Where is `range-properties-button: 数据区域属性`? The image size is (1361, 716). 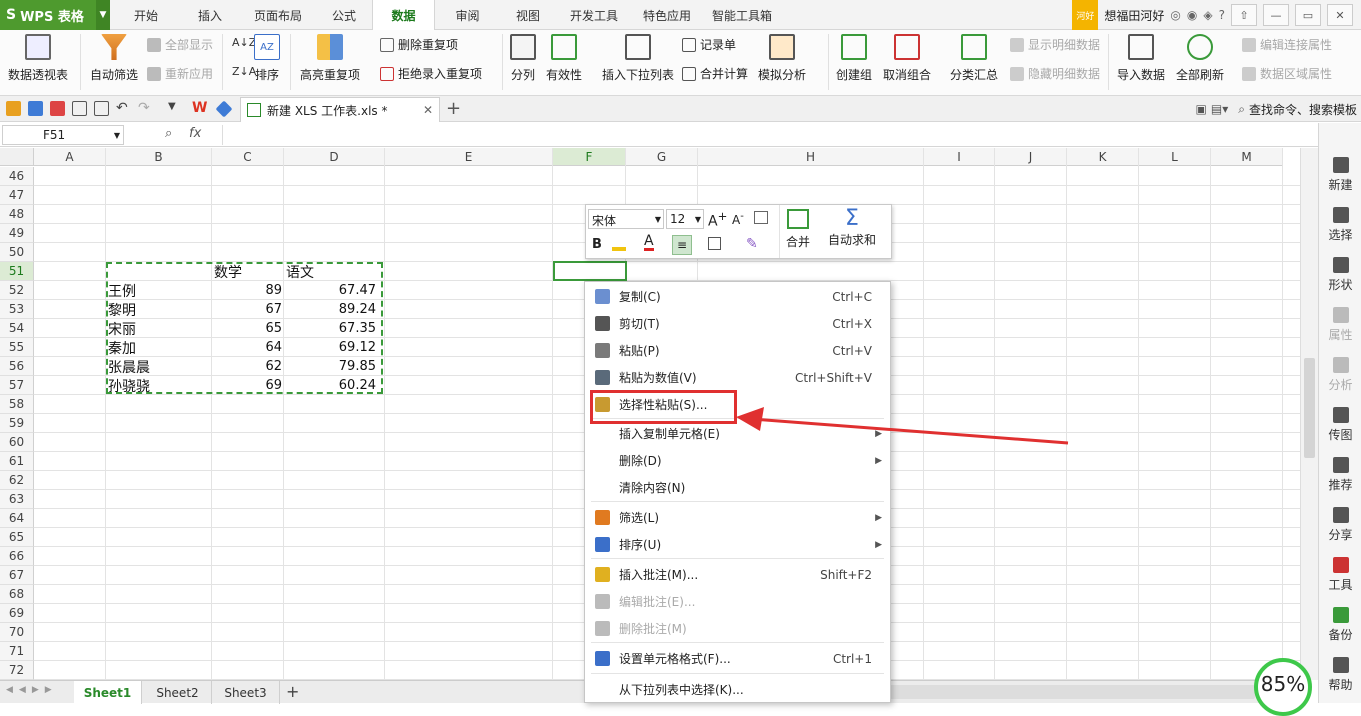 range-properties-button: 数据区域属性 is located at coordinates (1287, 73).